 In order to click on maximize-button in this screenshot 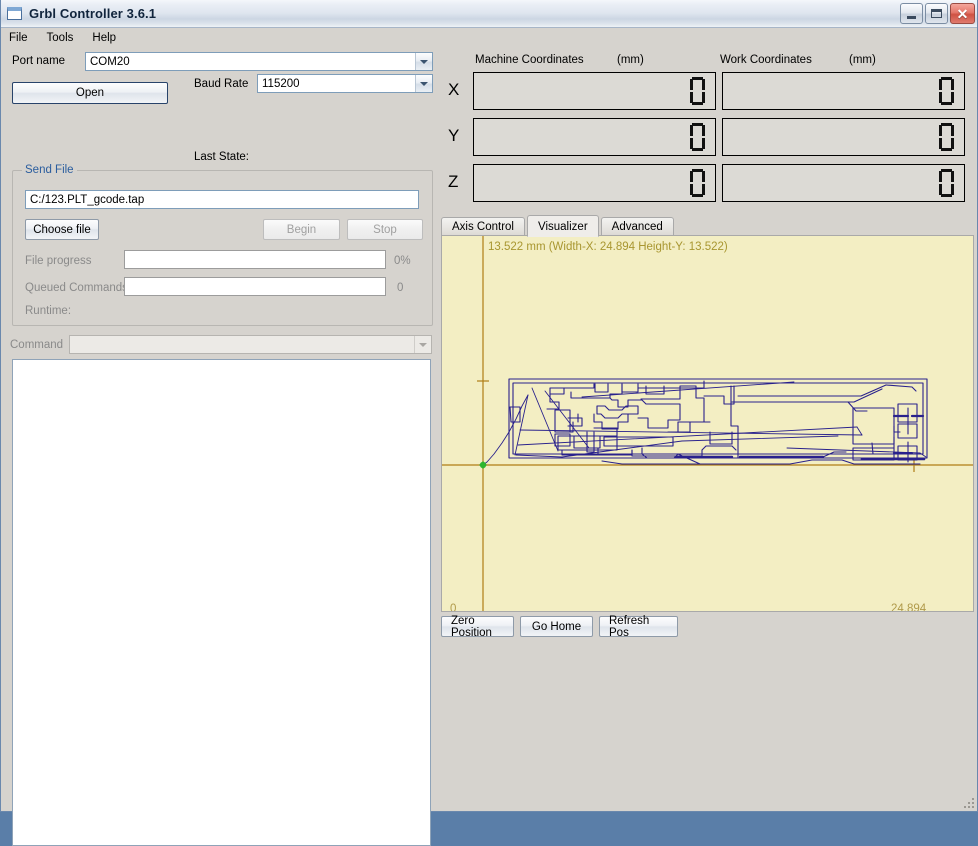, I will do `click(936, 13)`.